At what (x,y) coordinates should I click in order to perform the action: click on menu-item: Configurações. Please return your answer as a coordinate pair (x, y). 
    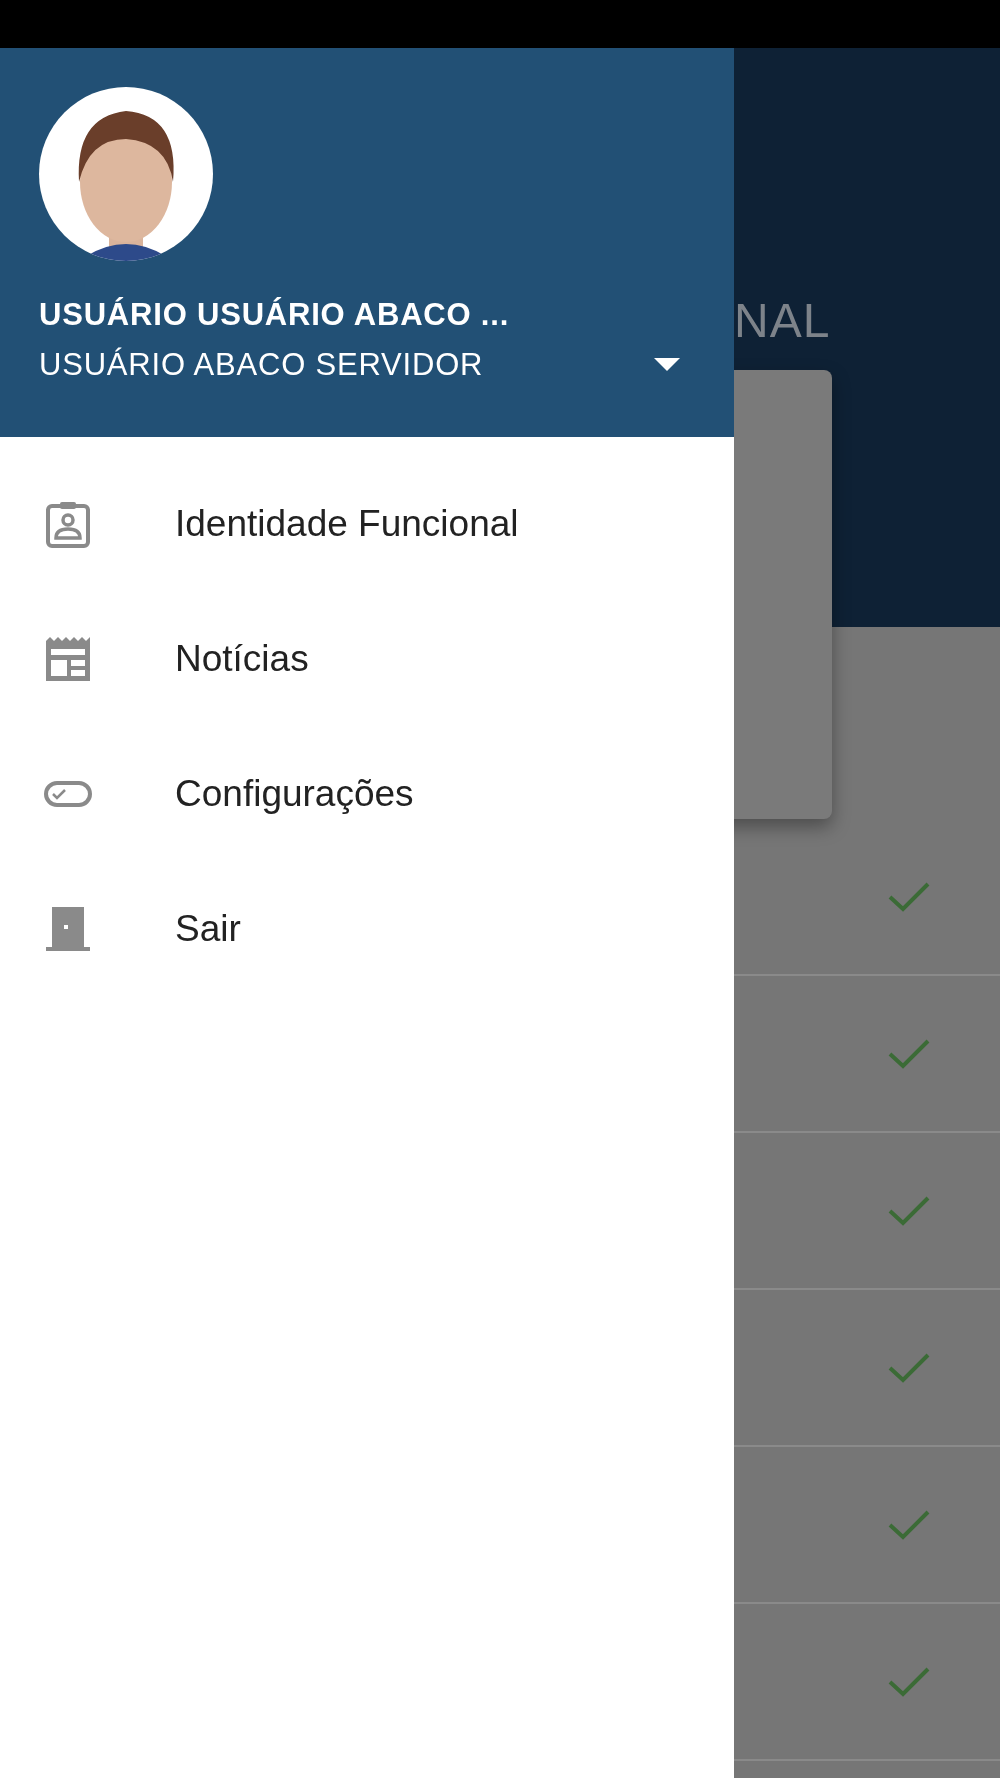
    Looking at the image, I should click on (367, 793).